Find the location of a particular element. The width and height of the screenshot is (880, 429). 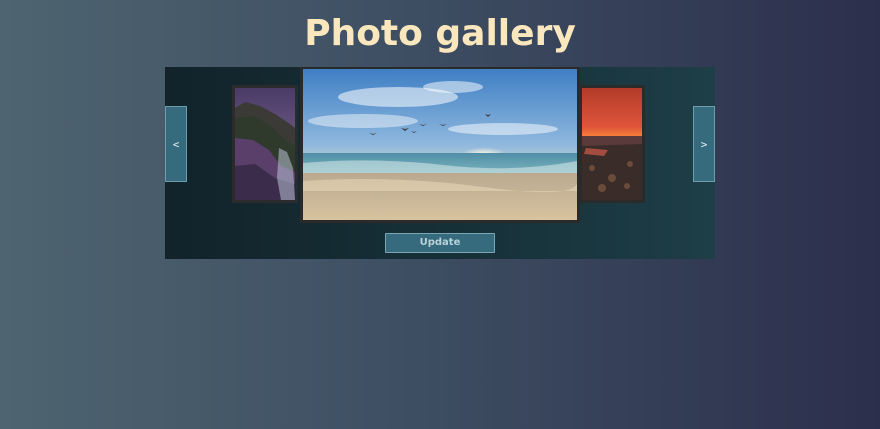

beach-sunrise-photo is located at coordinates (440, 144).